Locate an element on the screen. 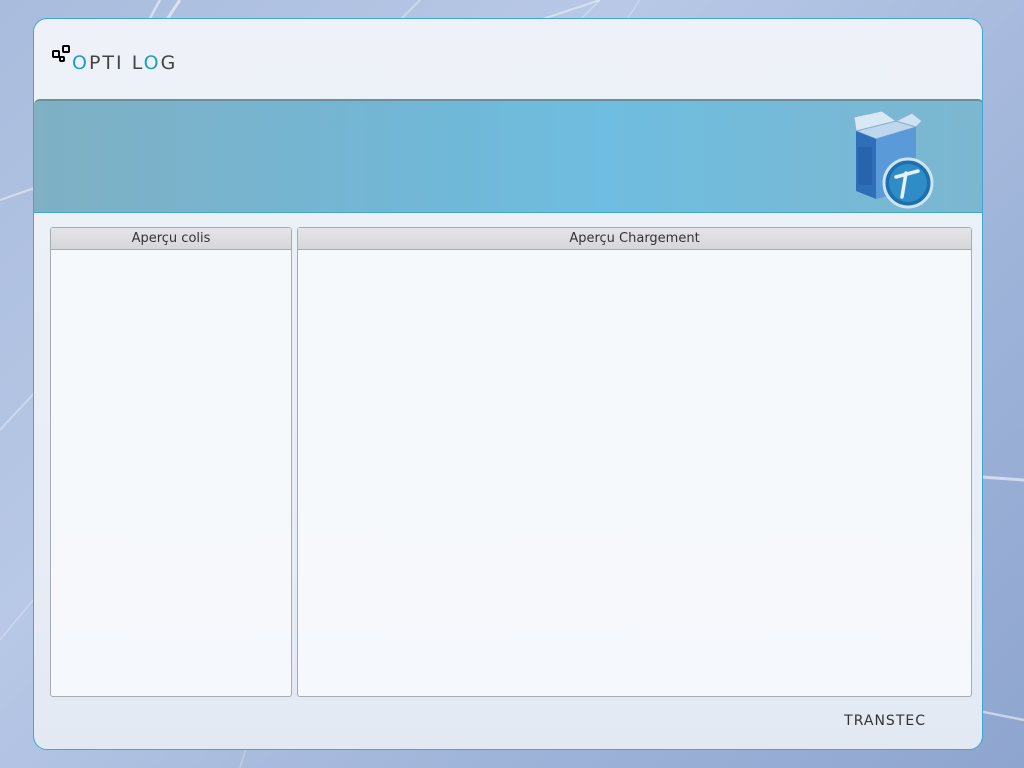 This screenshot has height=768, width=1024. package-preview-panel: Aperçu colis is located at coordinates (171, 462).